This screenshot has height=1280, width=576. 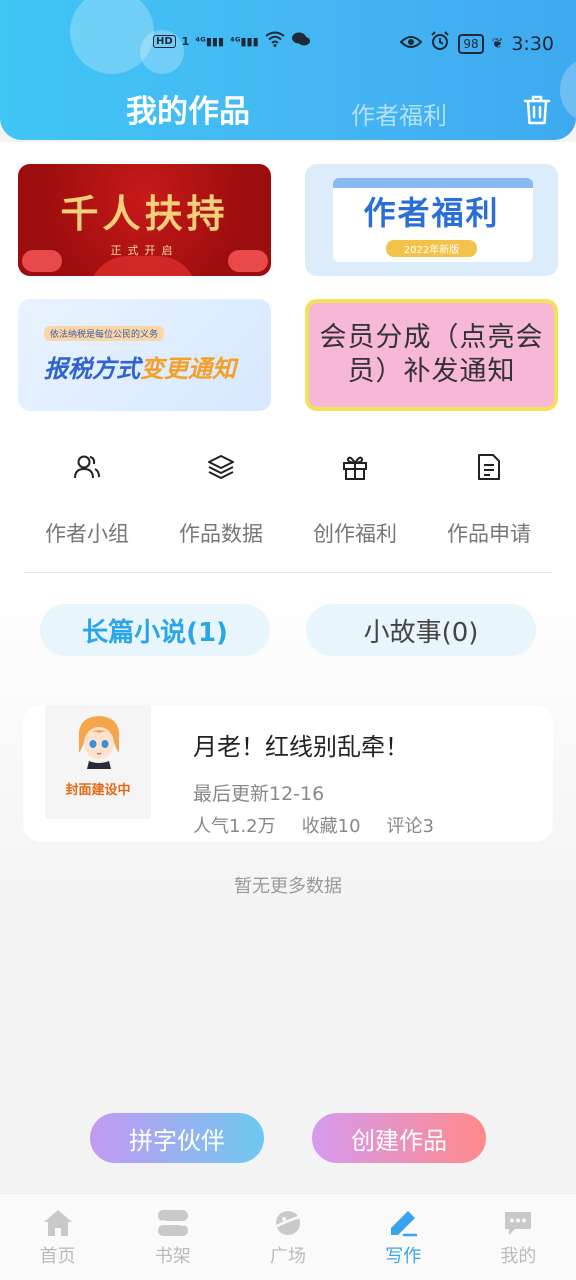 What do you see at coordinates (188, 369) in the screenshot?
I see `banner-title-highlight: 变更通知` at bounding box center [188, 369].